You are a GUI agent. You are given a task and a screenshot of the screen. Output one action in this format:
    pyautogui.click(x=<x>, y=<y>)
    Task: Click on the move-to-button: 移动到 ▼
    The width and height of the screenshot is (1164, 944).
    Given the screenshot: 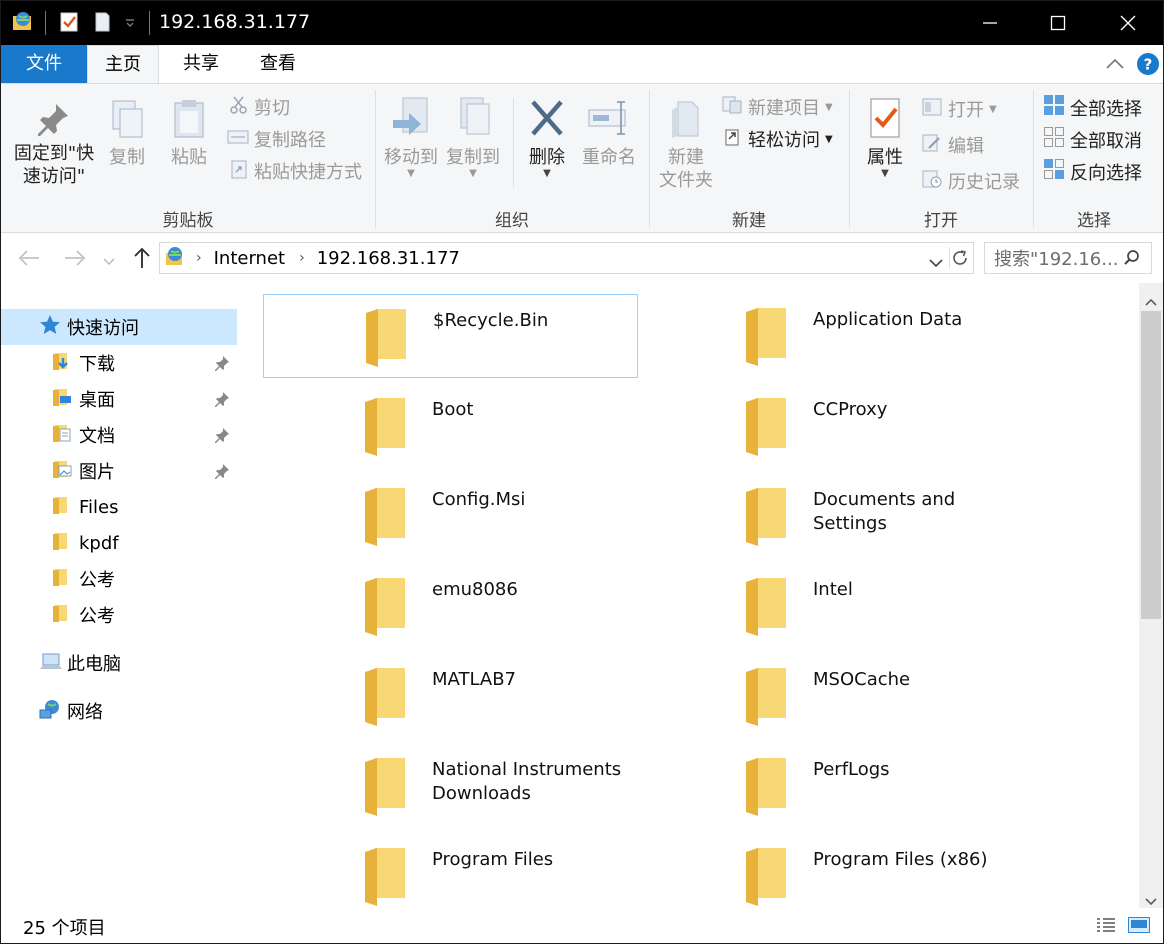 What is the action you would take?
    pyautogui.click(x=411, y=136)
    